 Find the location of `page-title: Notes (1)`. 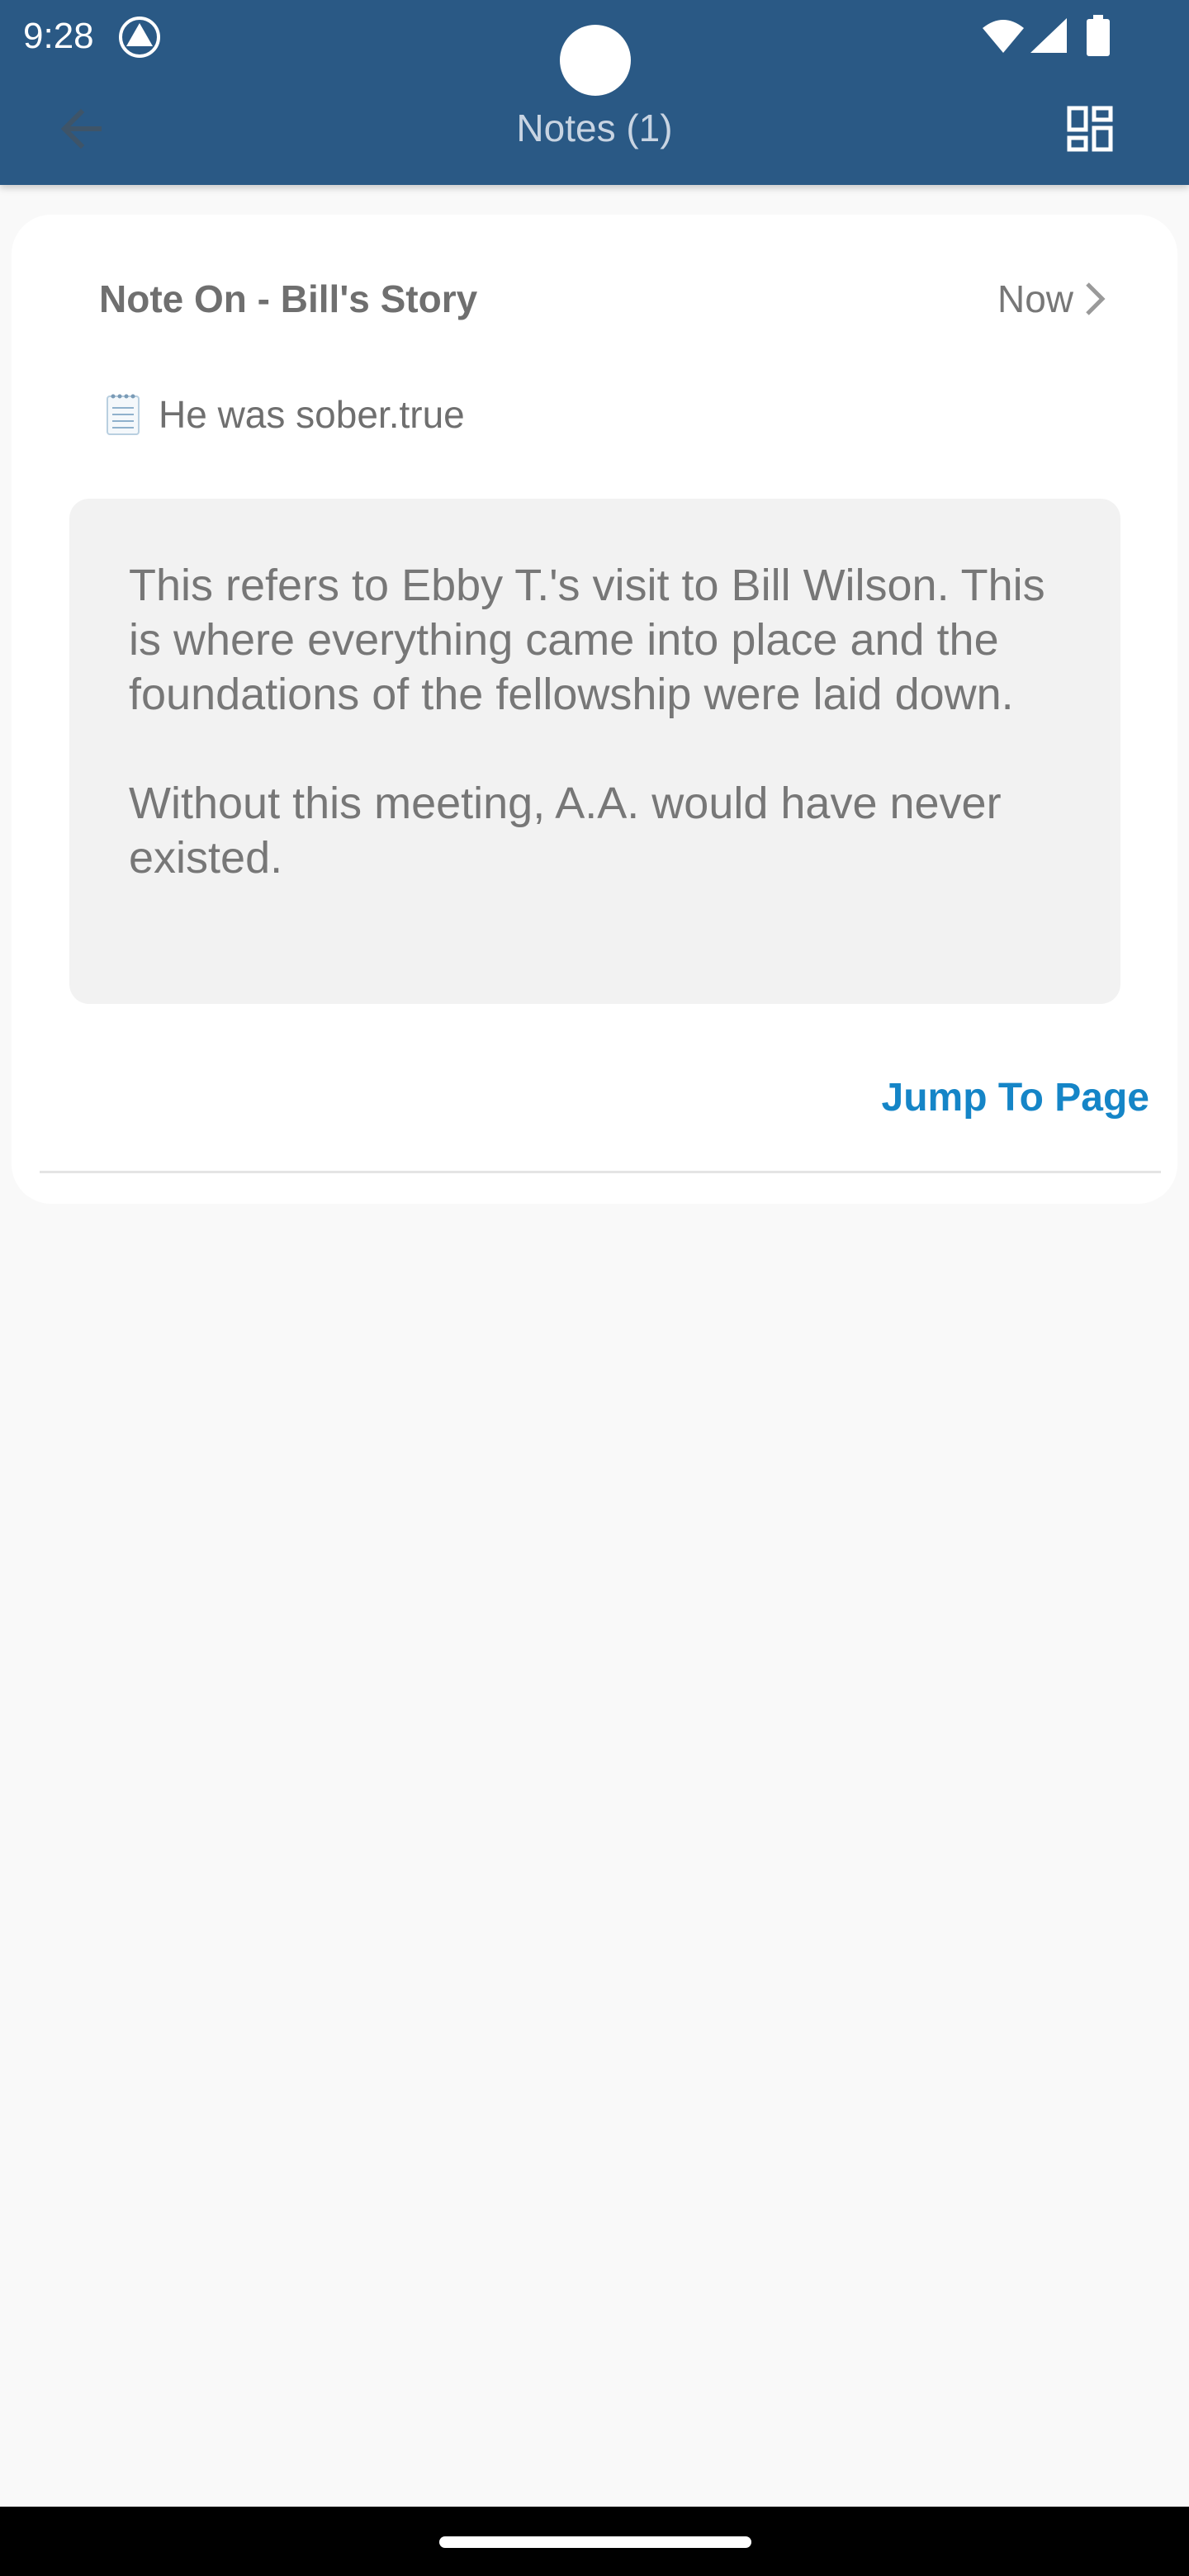

page-title: Notes (1) is located at coordinates (594, 128).